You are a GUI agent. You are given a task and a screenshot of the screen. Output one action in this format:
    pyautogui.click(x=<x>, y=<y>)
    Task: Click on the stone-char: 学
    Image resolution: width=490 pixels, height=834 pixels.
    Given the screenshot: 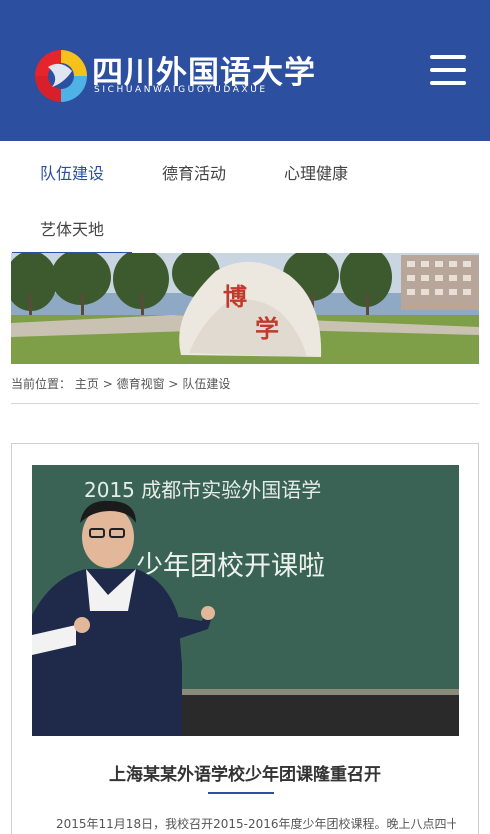 What is the action you would take?
    pyautogui.click(x=267, y=328)
    